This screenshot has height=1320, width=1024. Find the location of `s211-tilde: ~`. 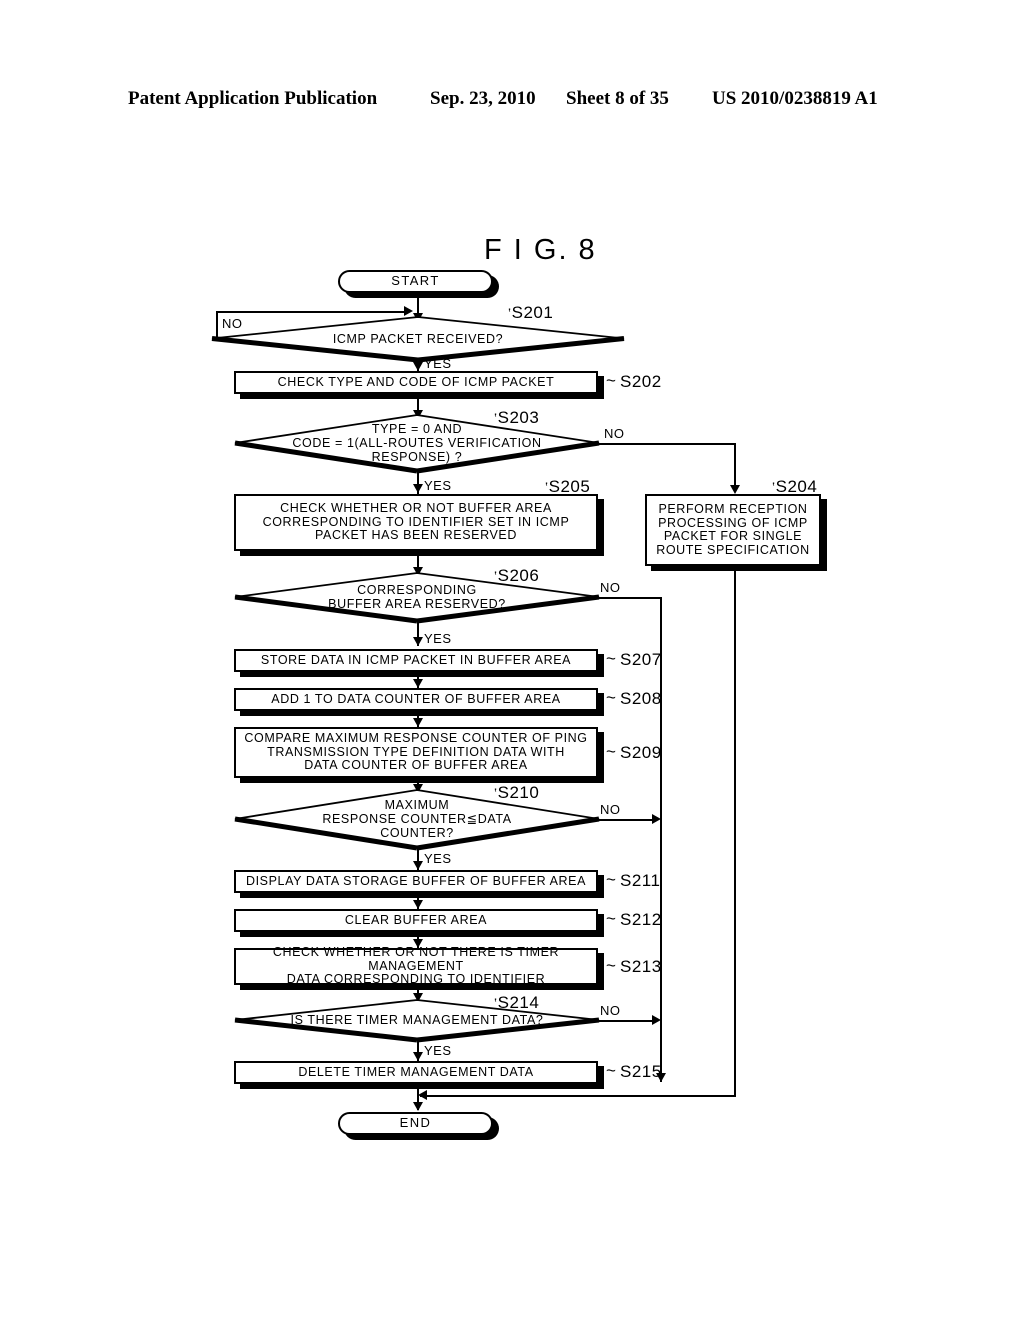

s211-tilde: ~ is located at coordinates (611, 879).